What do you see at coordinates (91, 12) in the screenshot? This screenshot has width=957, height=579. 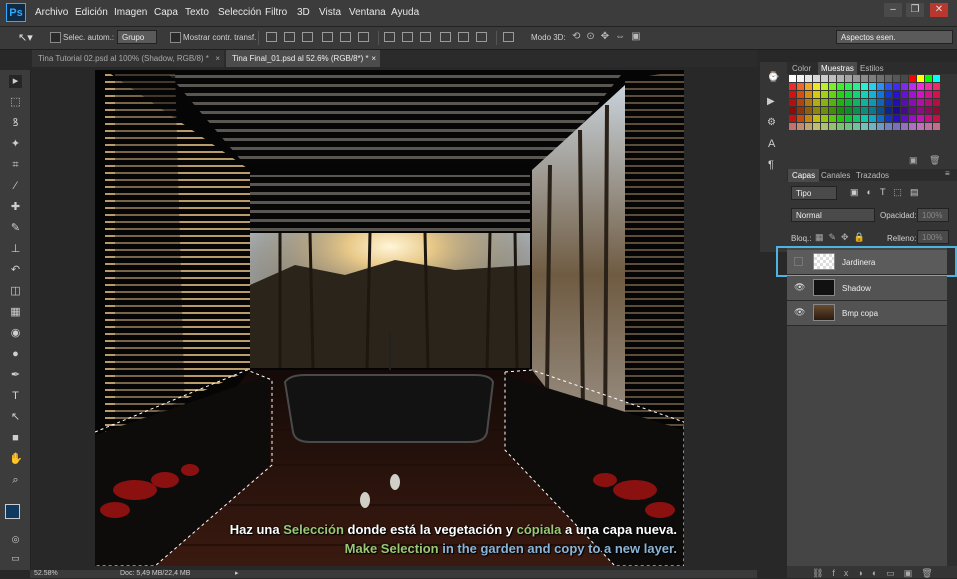 I see `menu-edicion: Edición` at bounding box center [91, 12].